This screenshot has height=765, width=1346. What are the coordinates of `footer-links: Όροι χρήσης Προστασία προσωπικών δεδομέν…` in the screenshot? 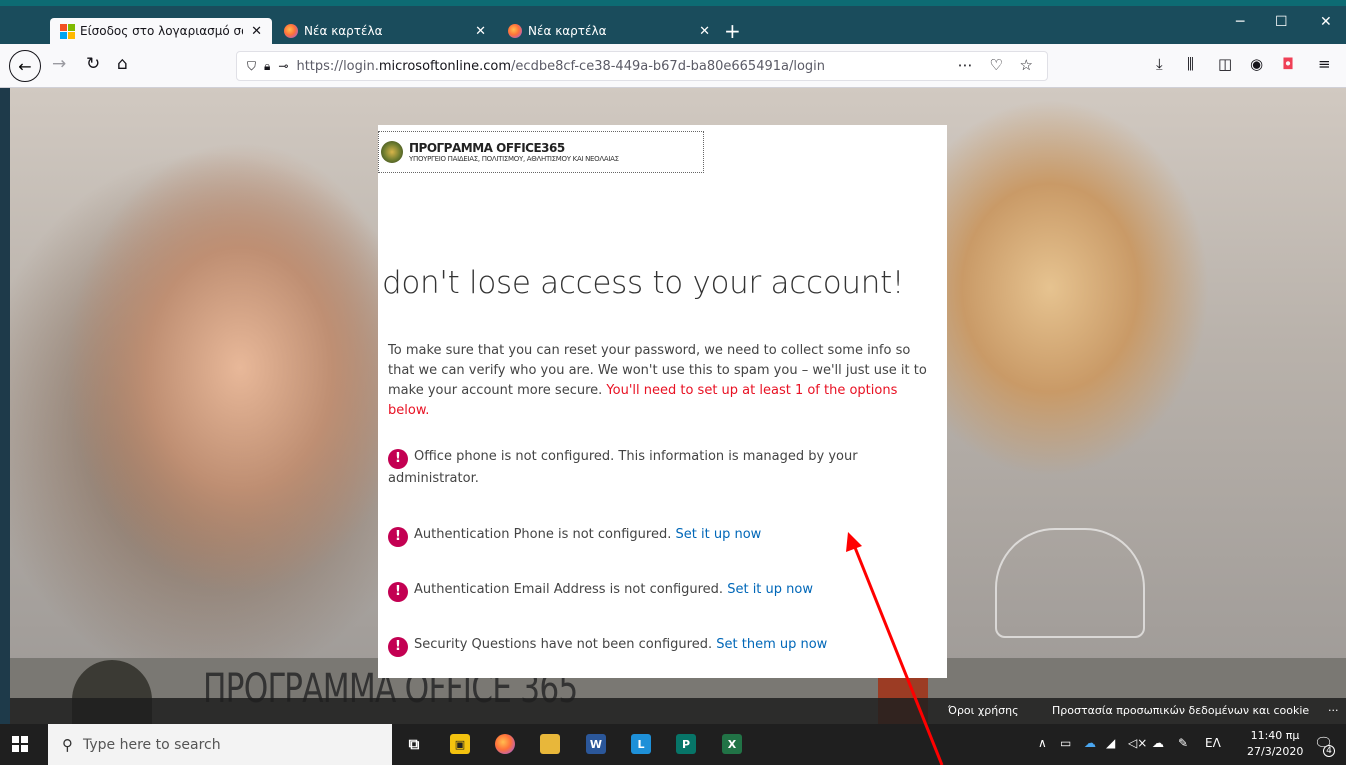 It's located at (678, 711).